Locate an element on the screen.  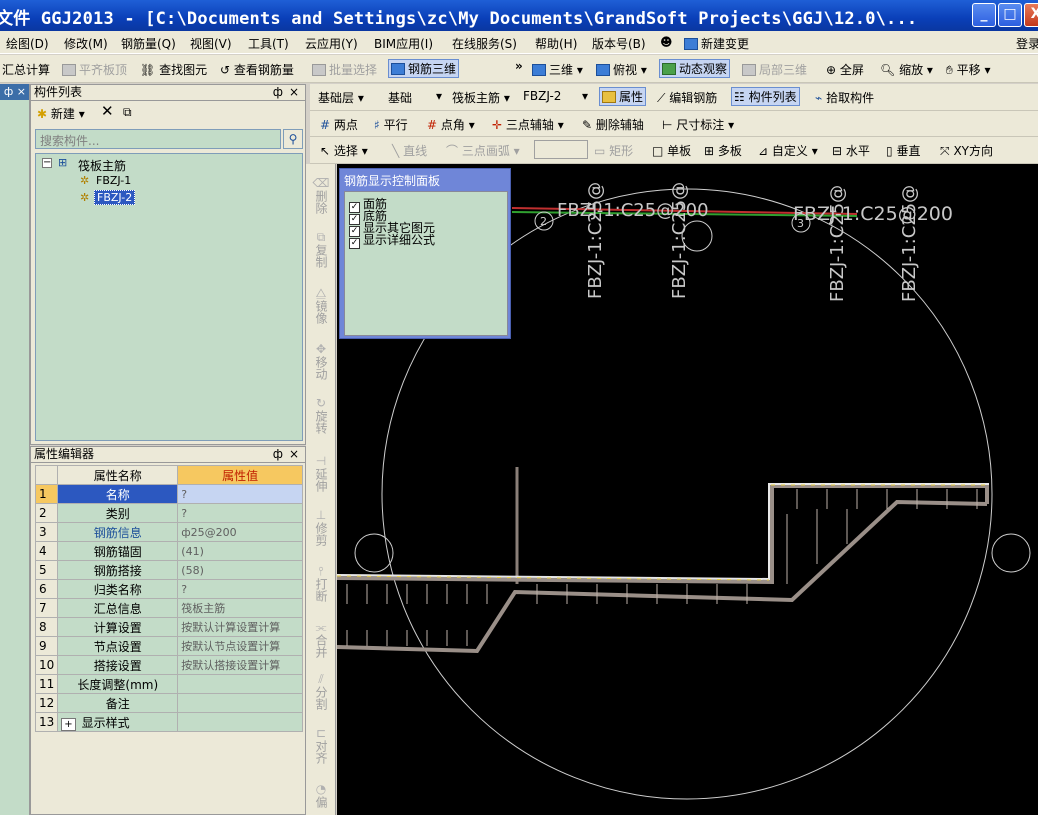
parallel-axis-button: ♯ 平行 is located at coordinates (391, 124).